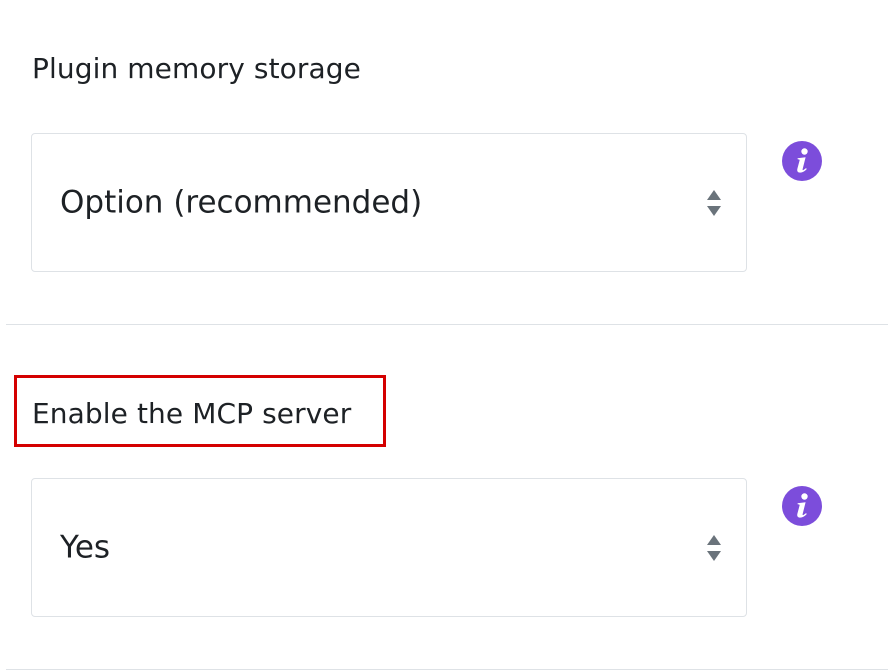 This screenshot has width=888, height=672. I want to click on select-value: Yes, so click(85, 547).